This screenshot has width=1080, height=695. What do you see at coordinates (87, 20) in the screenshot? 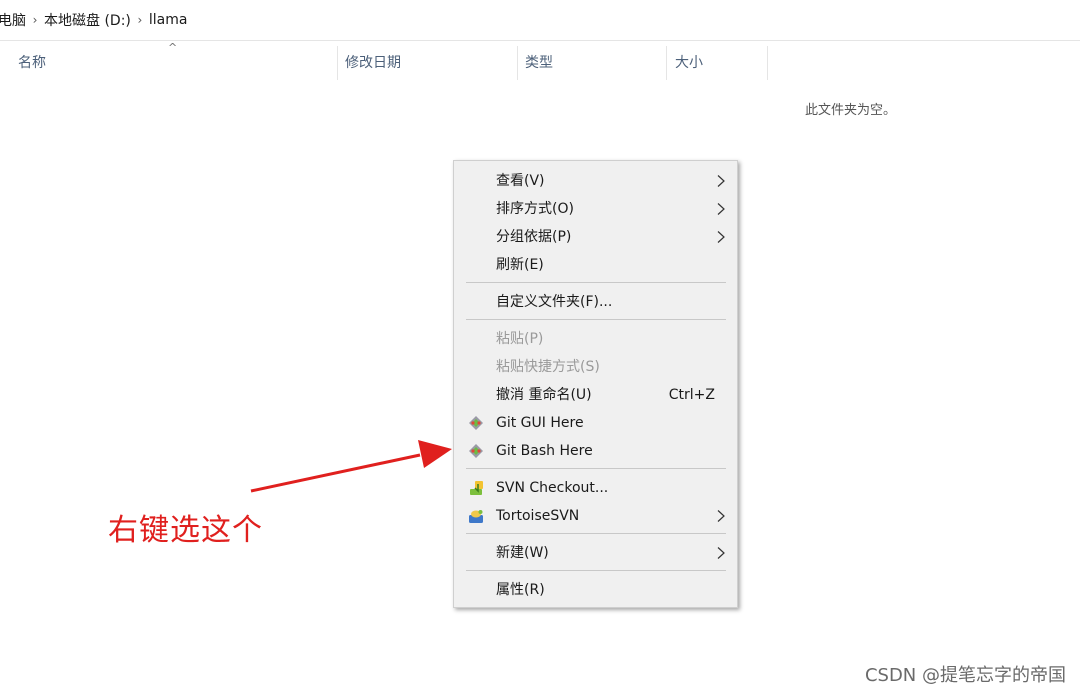
I see `breadcrumb-item-local-disk: 本地磁盘 (D:)` at bounding box center [87, 20].